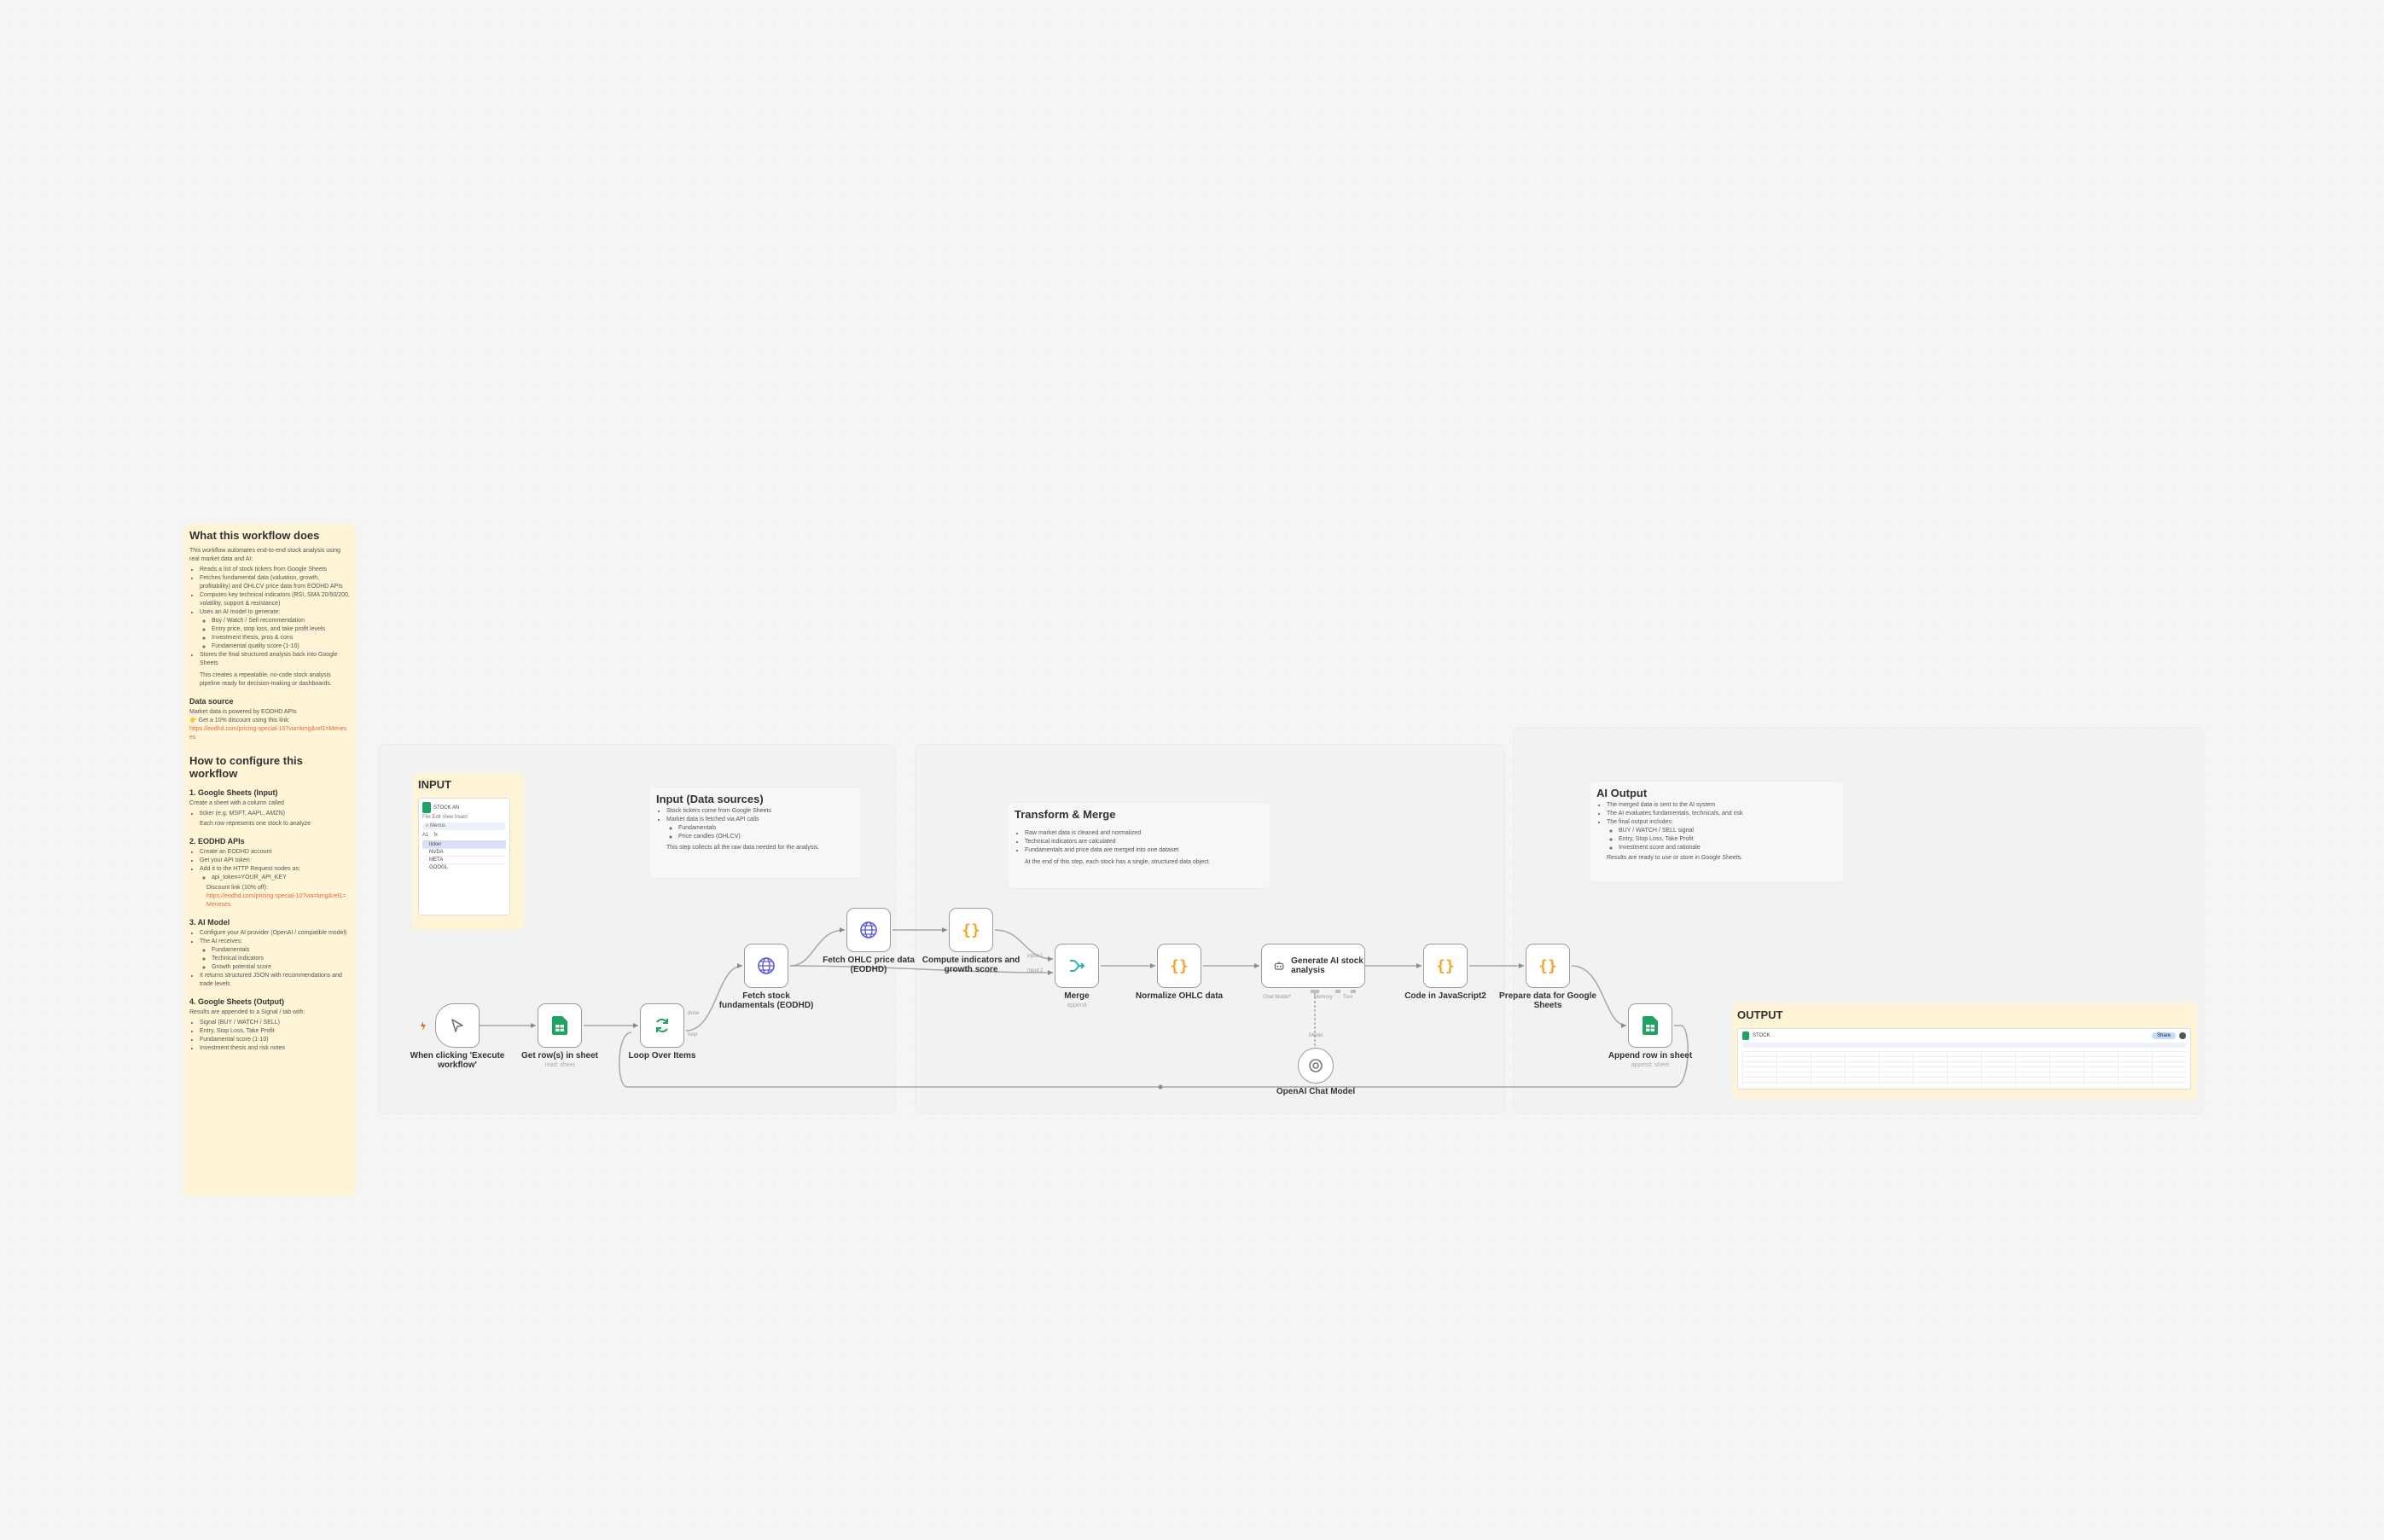  I want to click on fetch-ohlc-node, so click(869, 930).